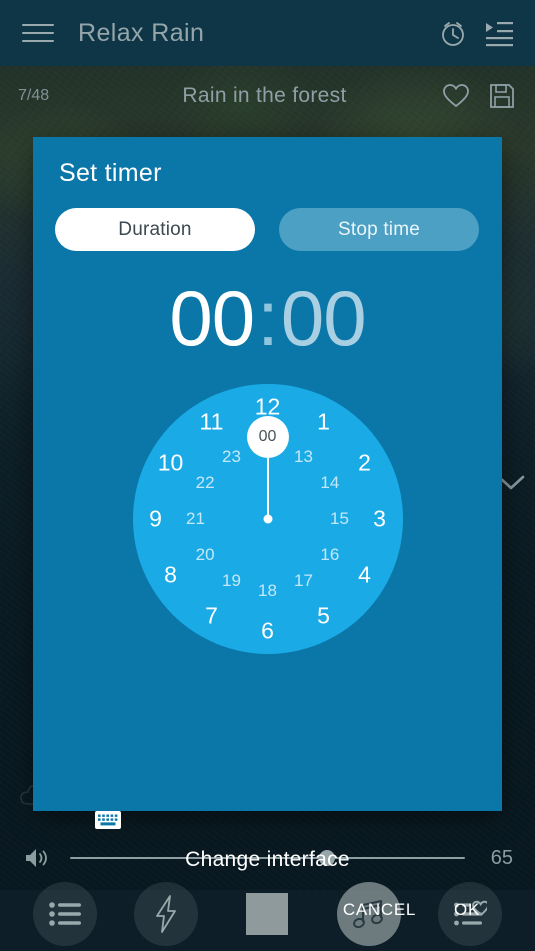 This screenshot has width=535, height=951. I want to click on keyboard-icon, so click(108, 822).